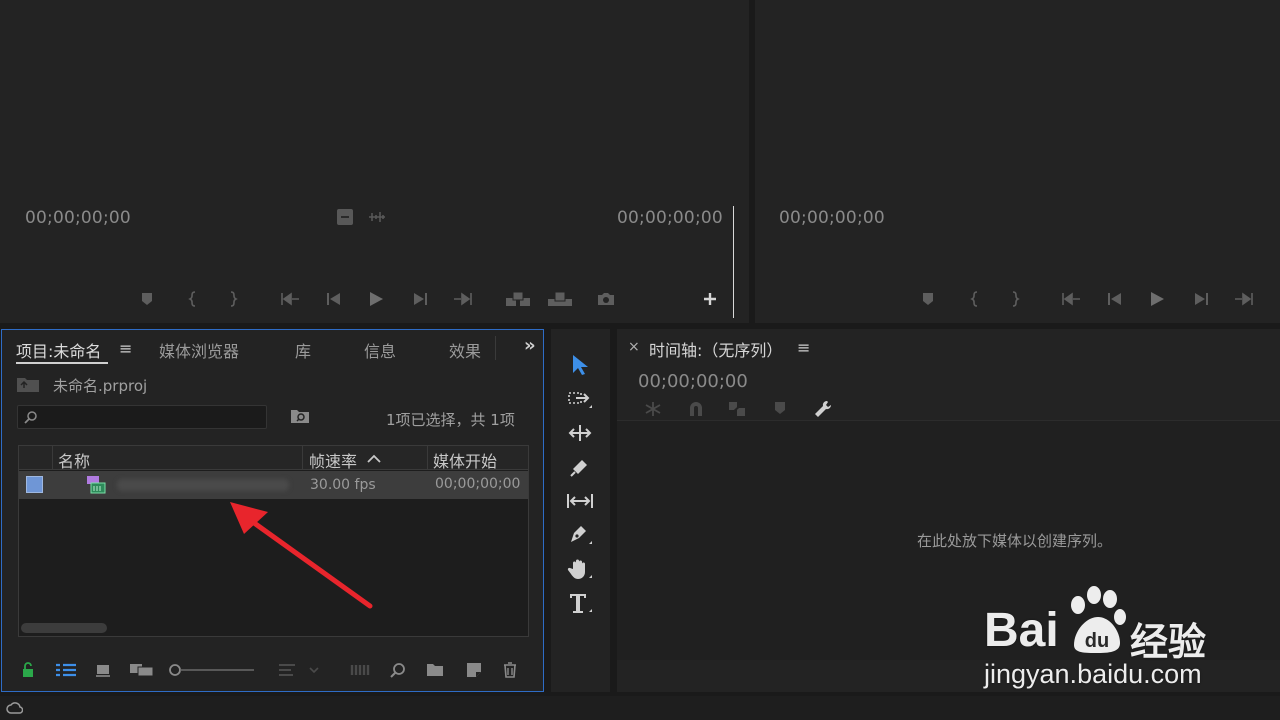  Describe the element at coordinates (28, 670) in the screenshot. I see `lock-icon` at that location.